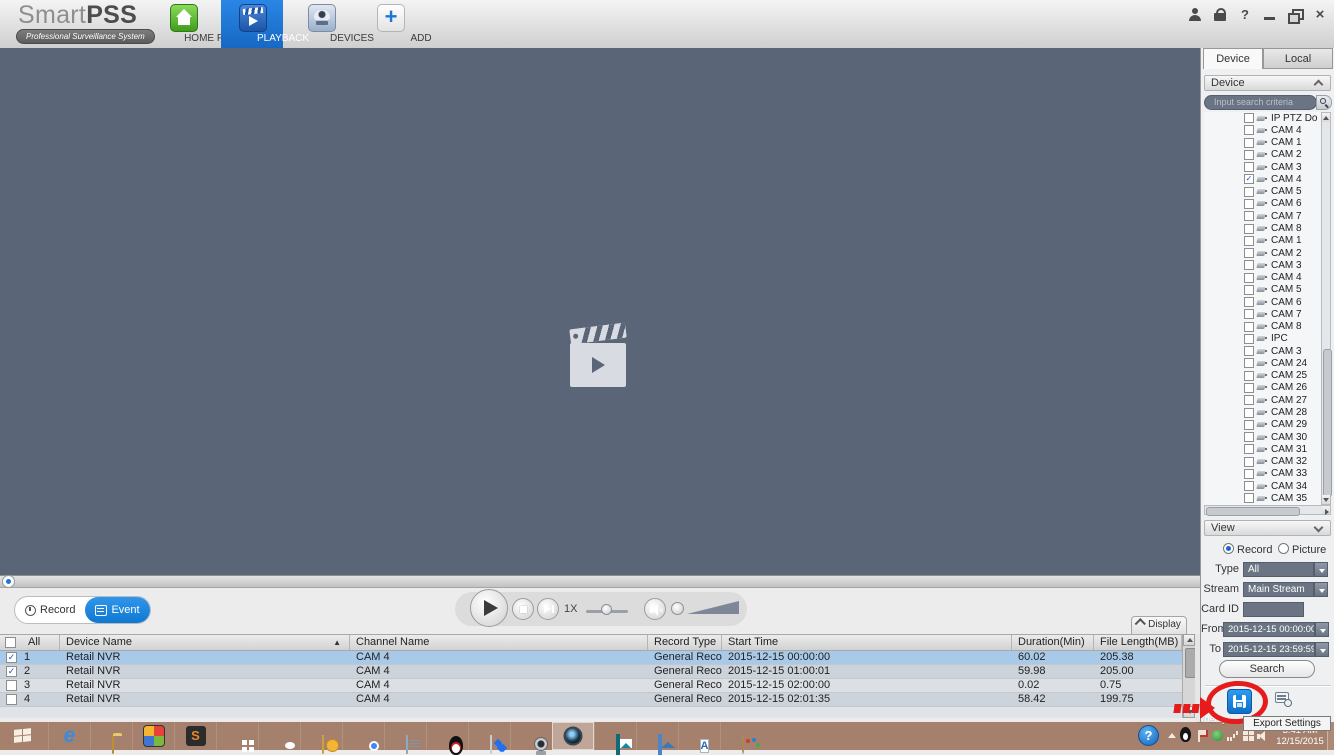 The height and width of the screenshot is (755, 1334). What do you see at coordinates (205, 642) in the screenshot?
I see `header-device-name: Device Name ▲` at bounding box center [205, 642].